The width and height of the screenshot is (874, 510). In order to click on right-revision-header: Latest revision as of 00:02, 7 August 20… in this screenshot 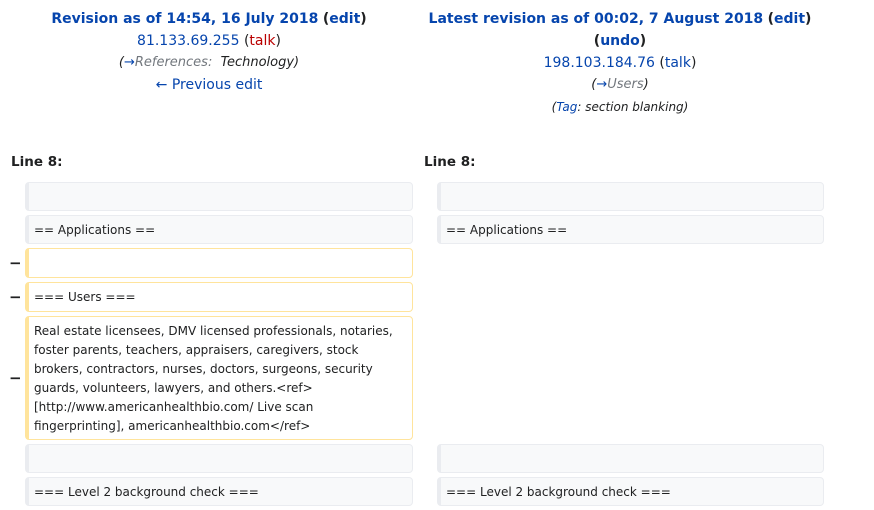, I will do `click(620, 63)`.